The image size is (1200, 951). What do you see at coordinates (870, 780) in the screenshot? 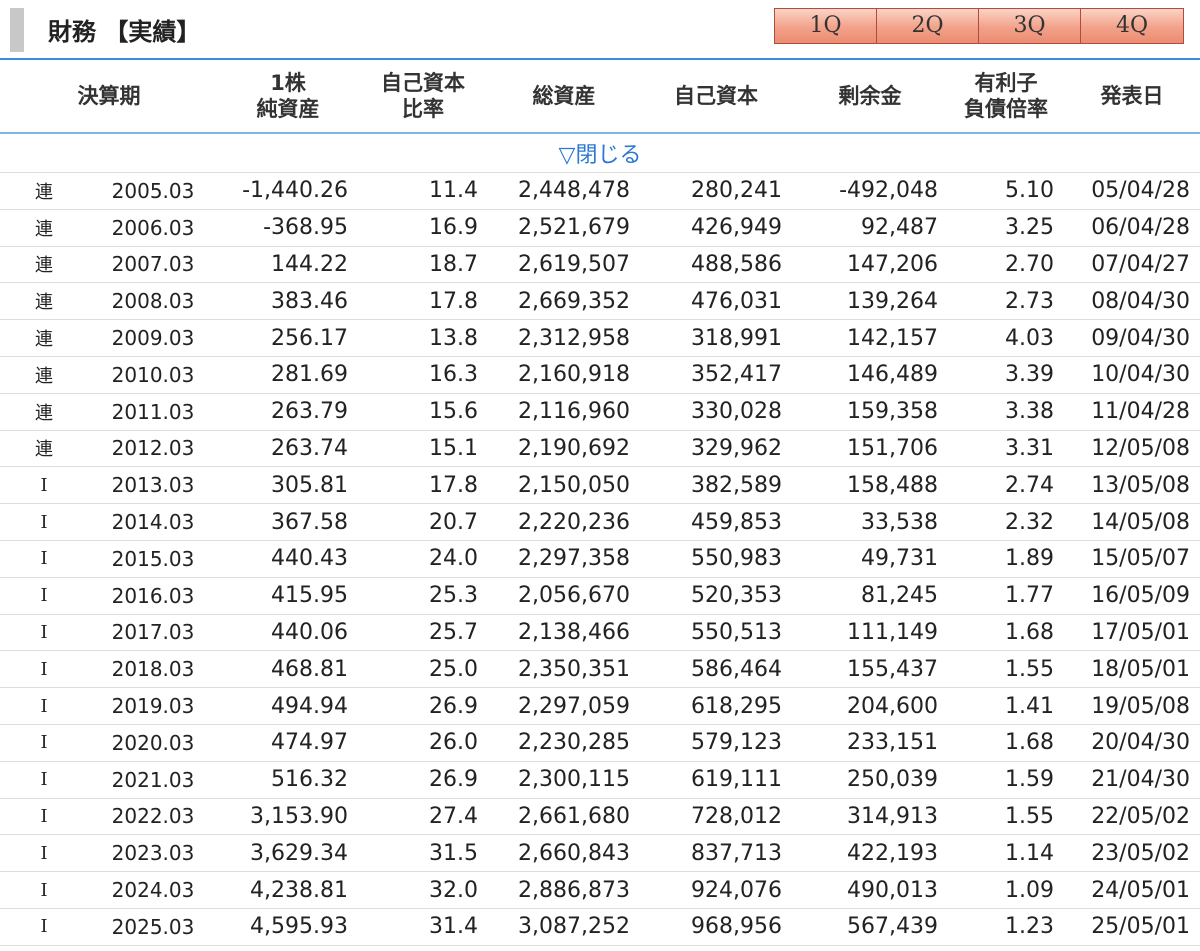
I see `cell-retained-earnings: 250,039` at bounding box center [870, 780].